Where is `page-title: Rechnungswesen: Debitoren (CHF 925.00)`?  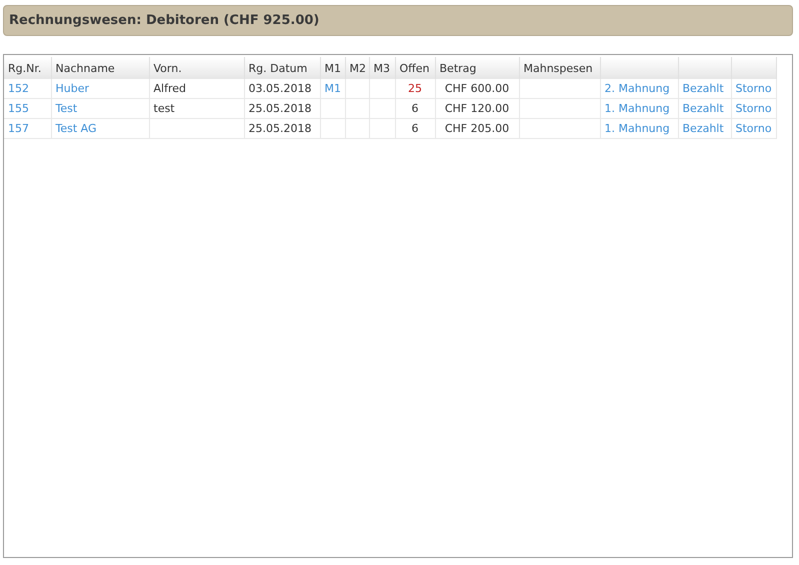
page-title: Rechnungswesen: Debitoren (CHF 925.00) is located at coordinates (398, 20).